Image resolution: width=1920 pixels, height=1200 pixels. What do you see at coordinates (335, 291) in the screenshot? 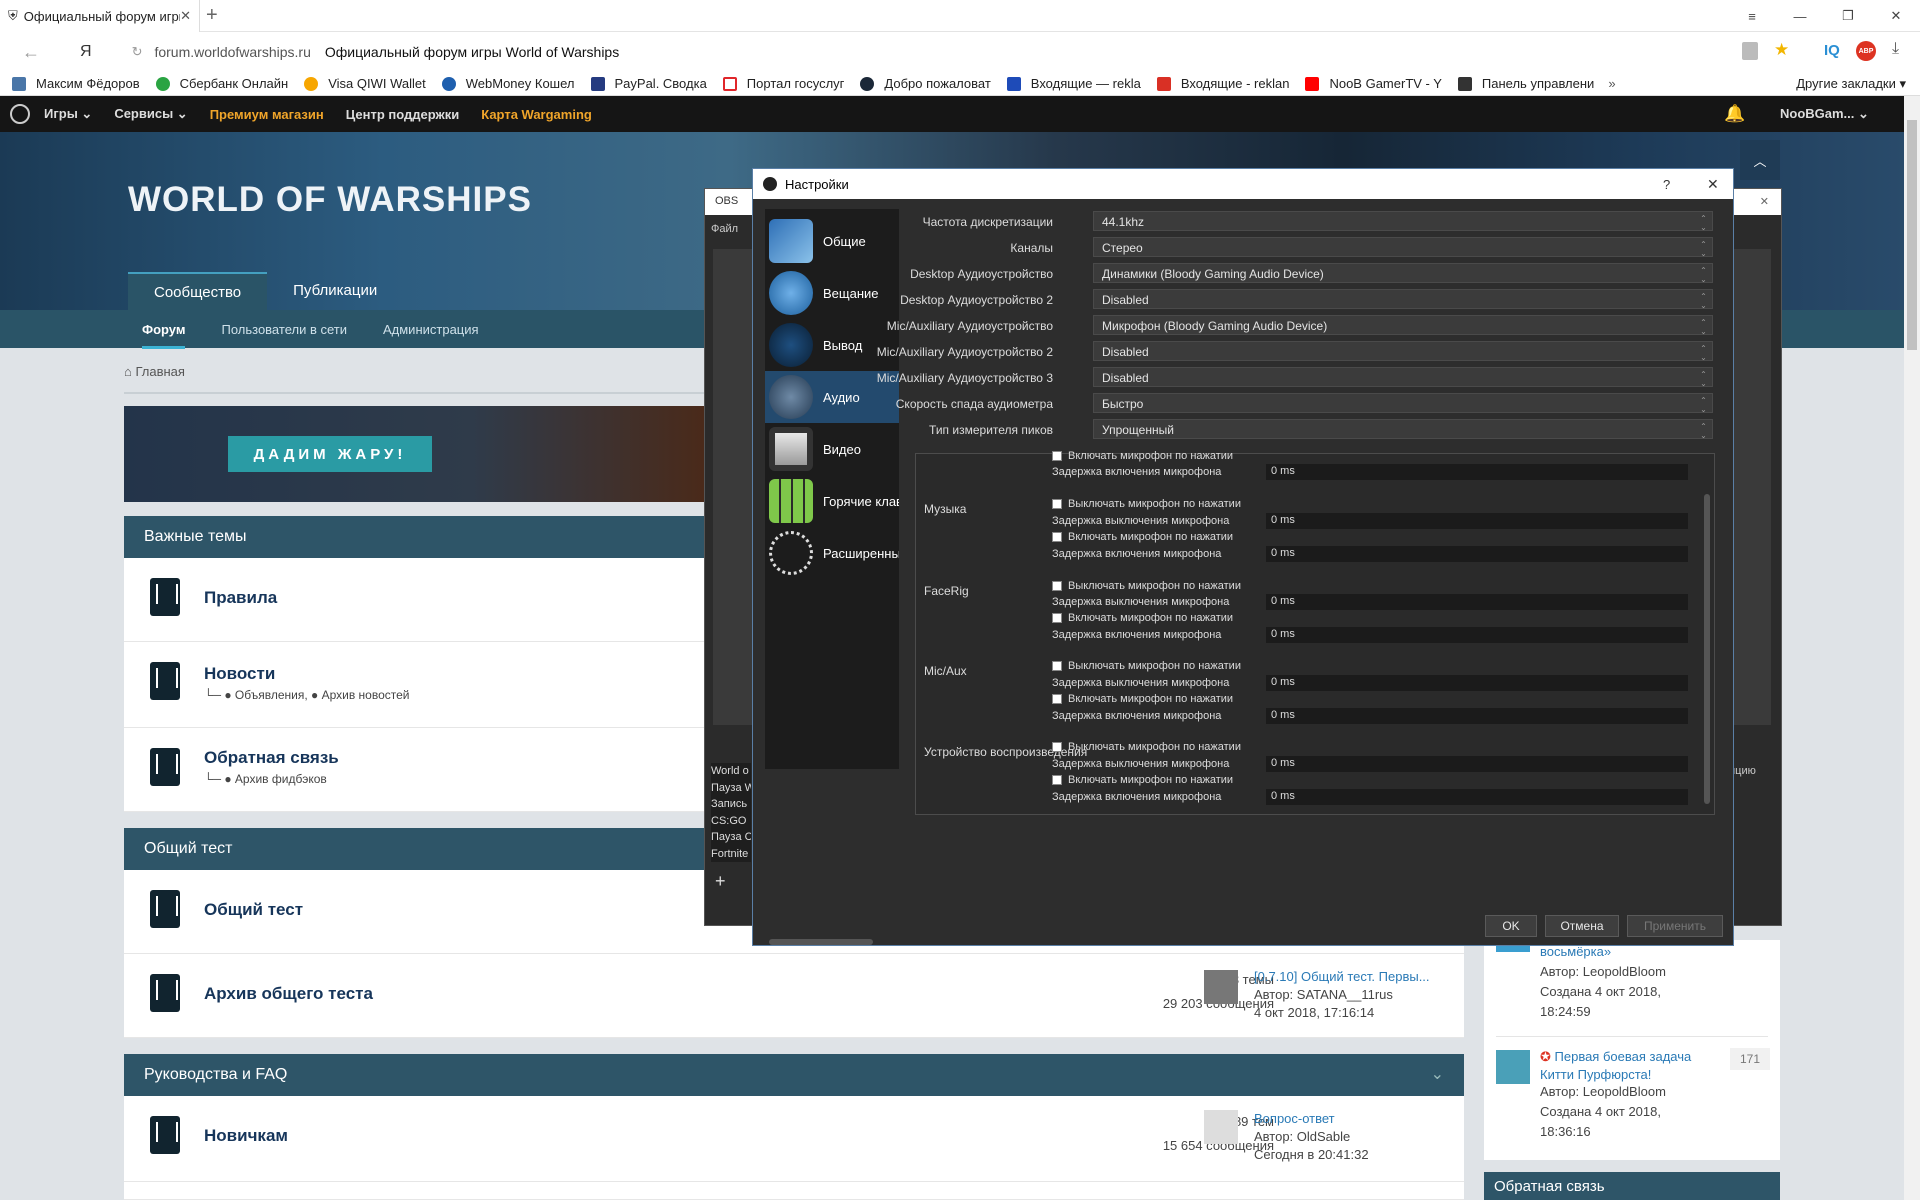
I see `tab-publications: Публикации` at bounding box center [335, 291].